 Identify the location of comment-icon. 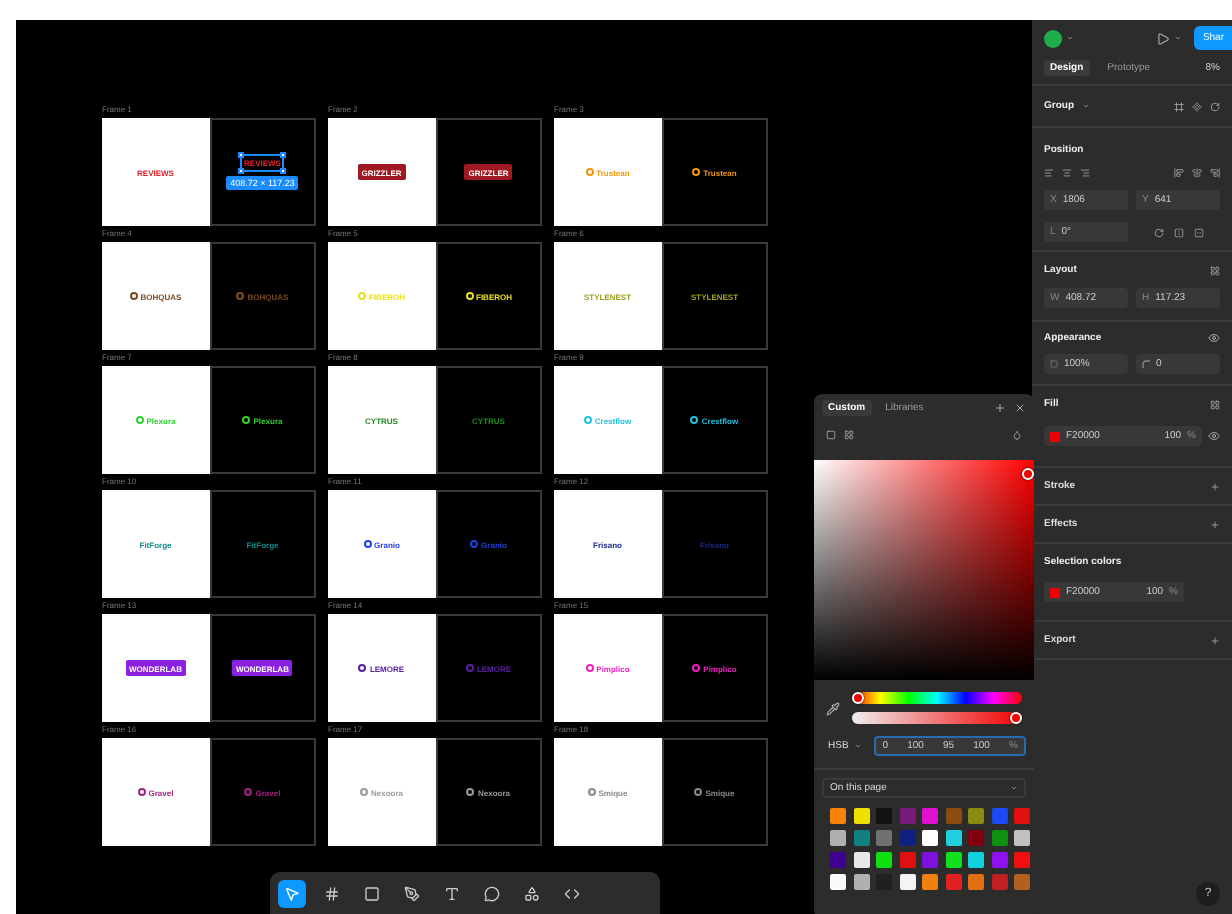
(492, 893).